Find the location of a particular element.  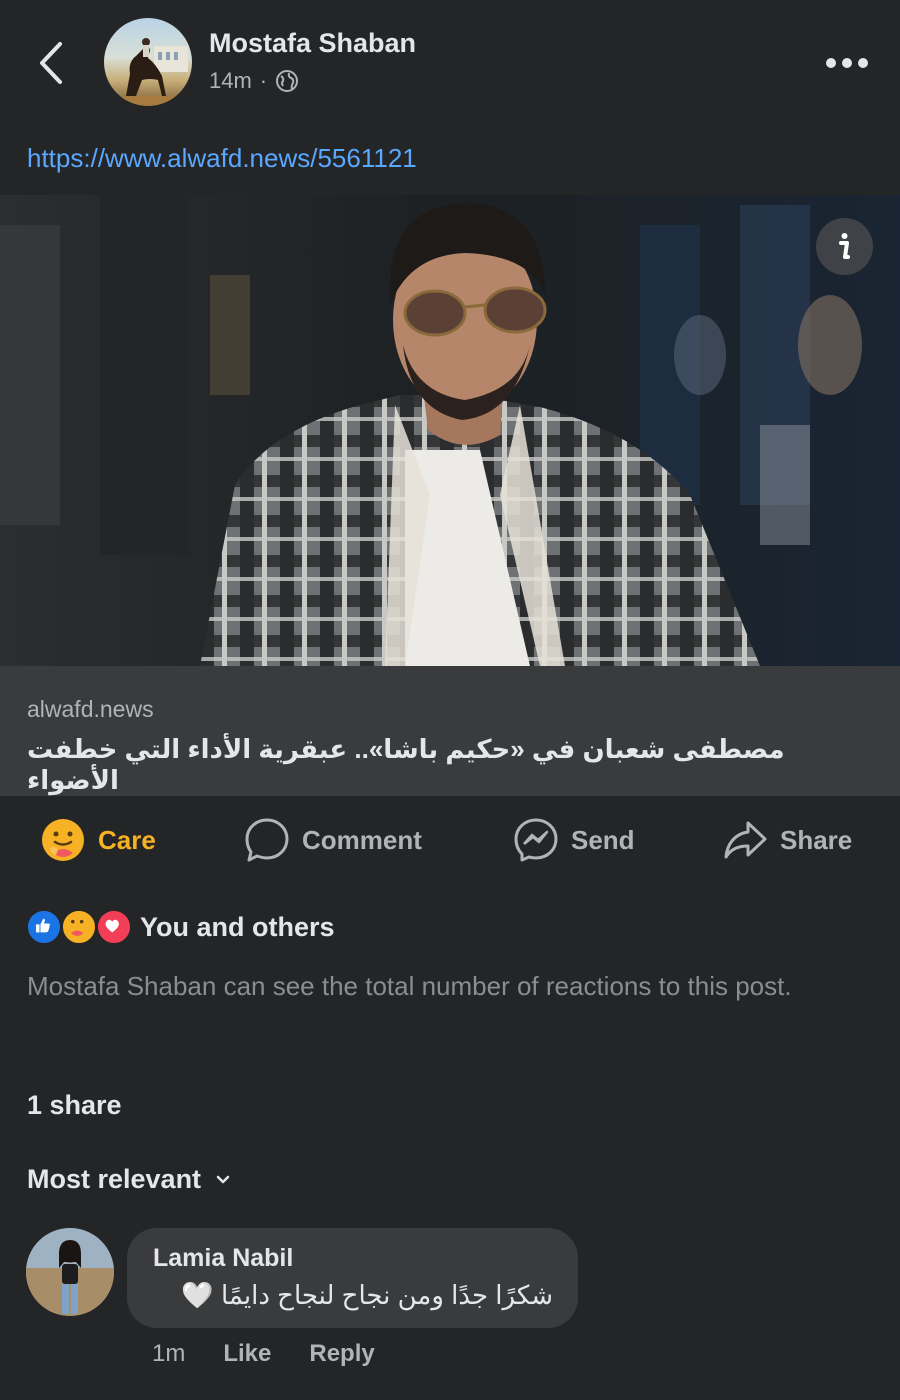

comment-time: 1m is located at coordinates (168, 1354).